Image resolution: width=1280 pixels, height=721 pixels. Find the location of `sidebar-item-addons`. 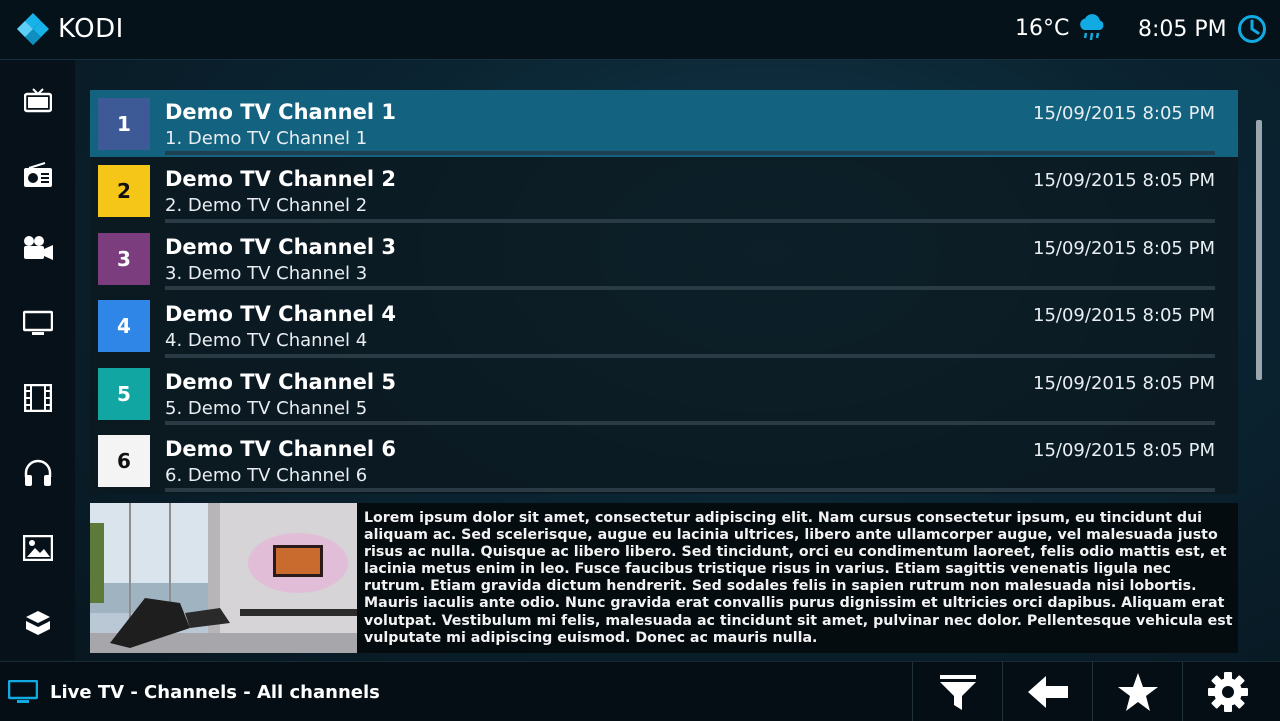

sidebar-item-addons is located at coordinates (37, 623).